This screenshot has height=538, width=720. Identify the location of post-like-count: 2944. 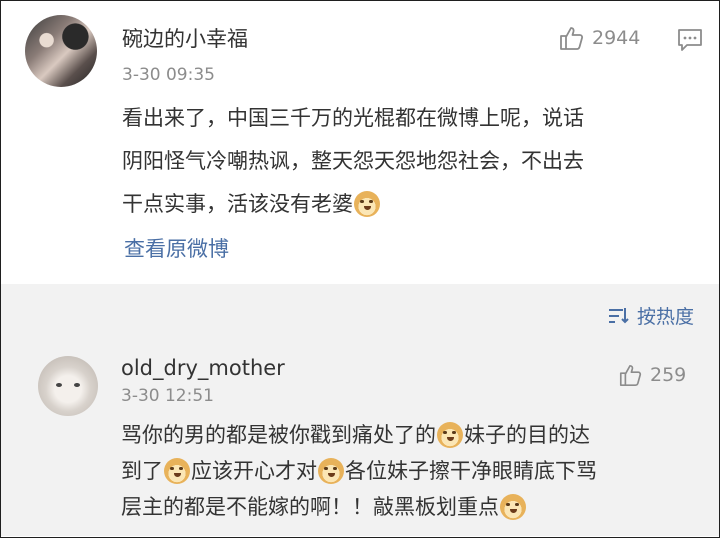
(616, 38).